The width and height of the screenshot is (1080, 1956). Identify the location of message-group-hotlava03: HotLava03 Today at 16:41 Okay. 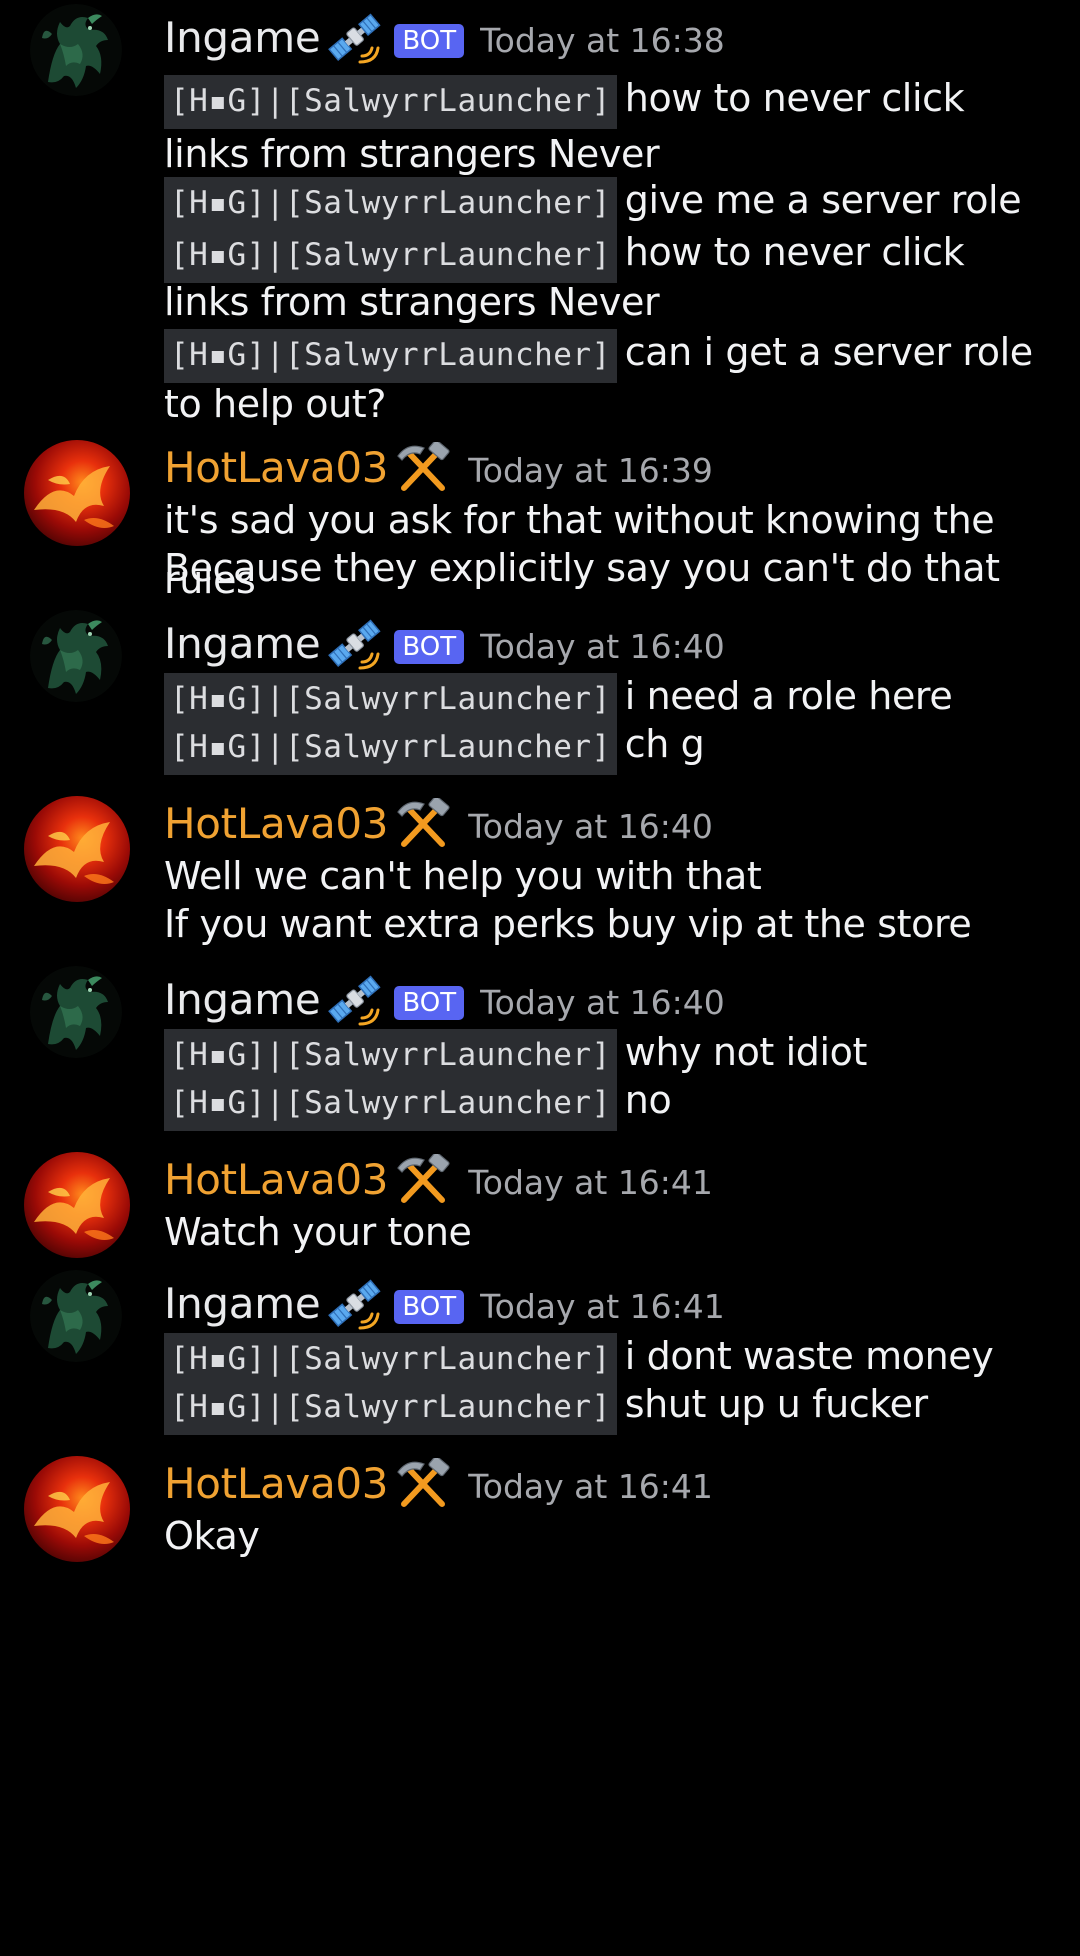
(540, 1513).